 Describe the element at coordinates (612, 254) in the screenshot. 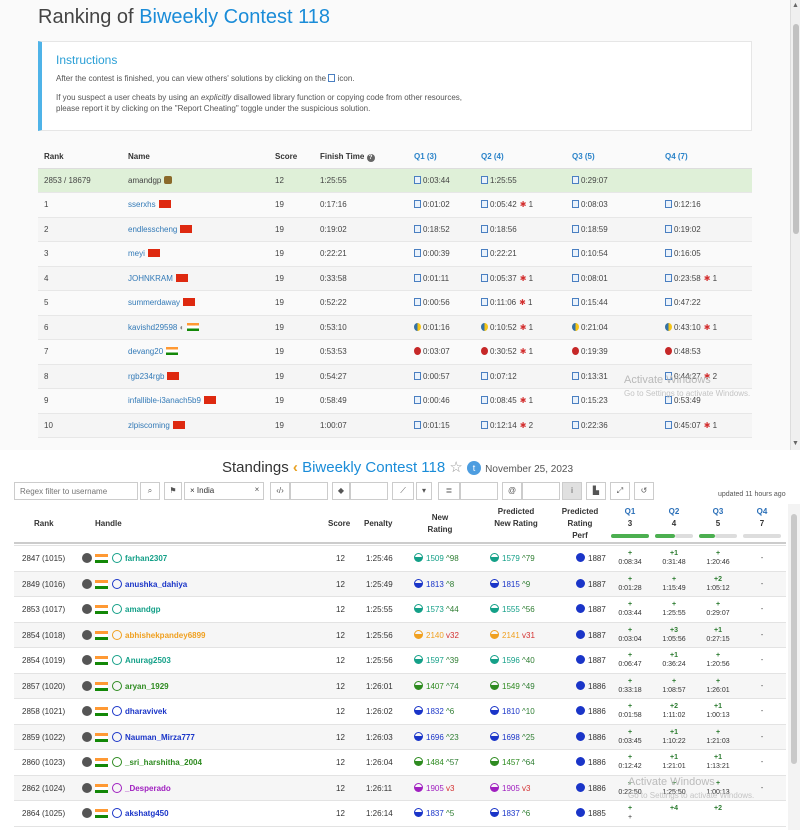

I see `q3-cell: 0:10:54` at that location.